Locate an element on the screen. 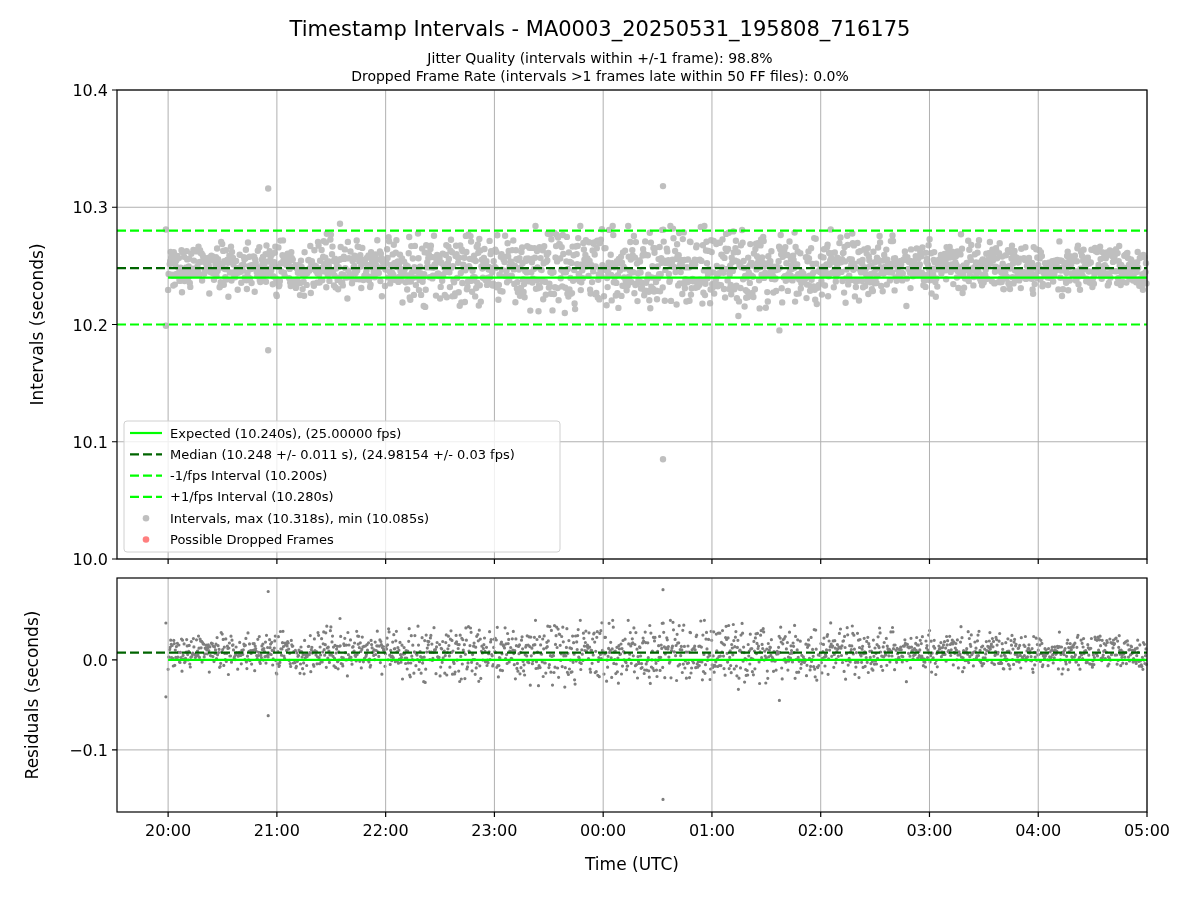  legend-label: Expected (10.240s), (25.00000 fps) is located at coordinates (286, 433).